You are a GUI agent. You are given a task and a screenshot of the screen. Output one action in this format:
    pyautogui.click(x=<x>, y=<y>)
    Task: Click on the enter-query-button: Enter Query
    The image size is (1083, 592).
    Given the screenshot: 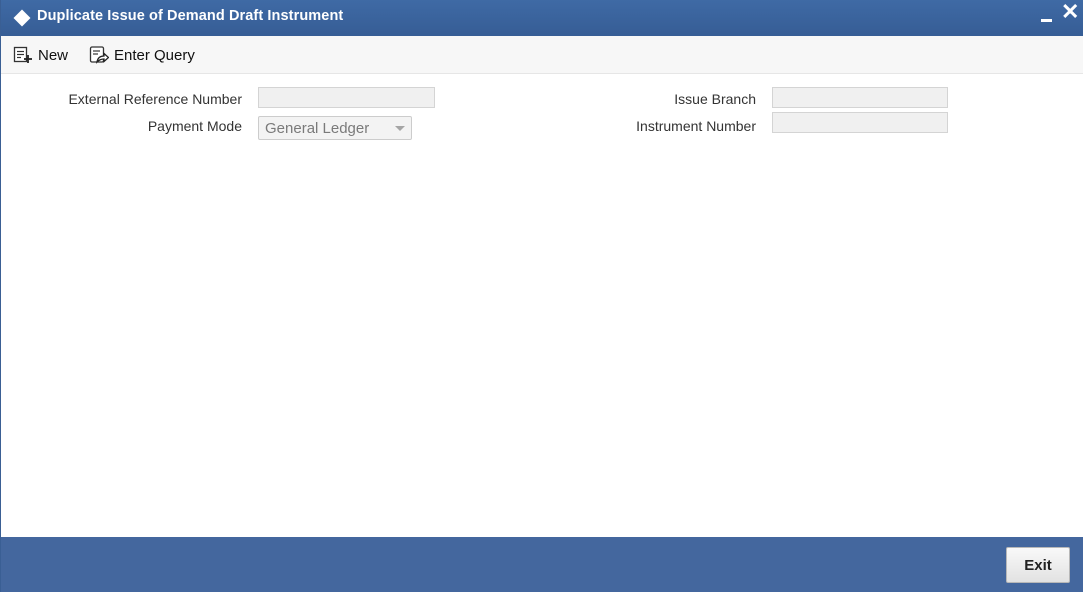 What is the action you would take?
    pyautogui.click(x=142, y=55)
    